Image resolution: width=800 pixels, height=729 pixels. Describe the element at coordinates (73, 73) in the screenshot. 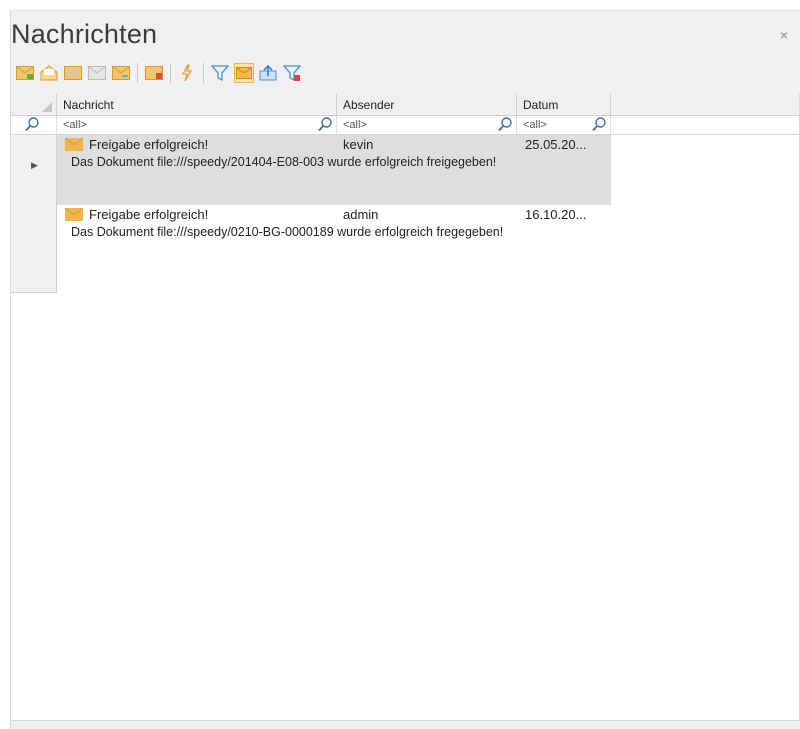

I see `message-list-icon` at that location.